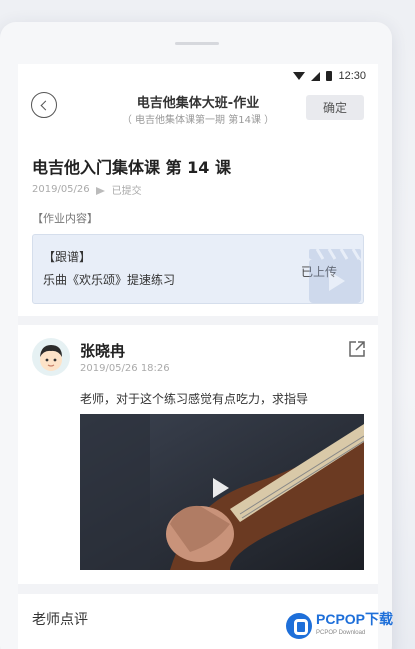  I want to click on post-time: 2019/05/26 18:26, so click(125, 368).